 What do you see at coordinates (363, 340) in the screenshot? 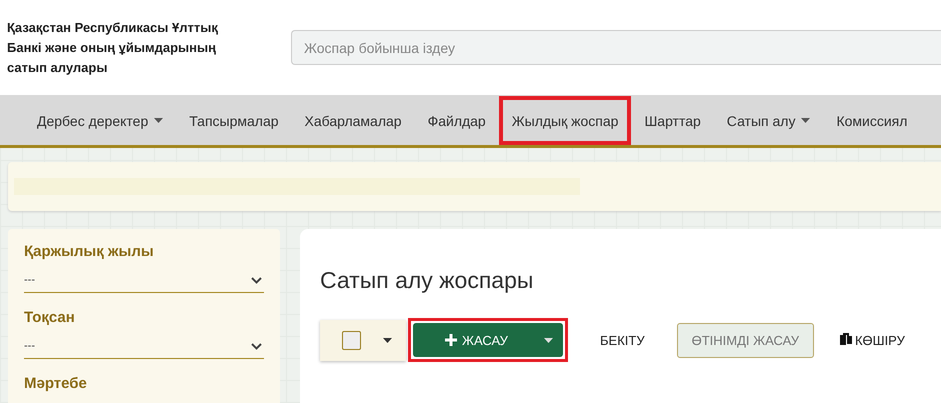
I see `select-all-control` at bounding box center [363, 340].